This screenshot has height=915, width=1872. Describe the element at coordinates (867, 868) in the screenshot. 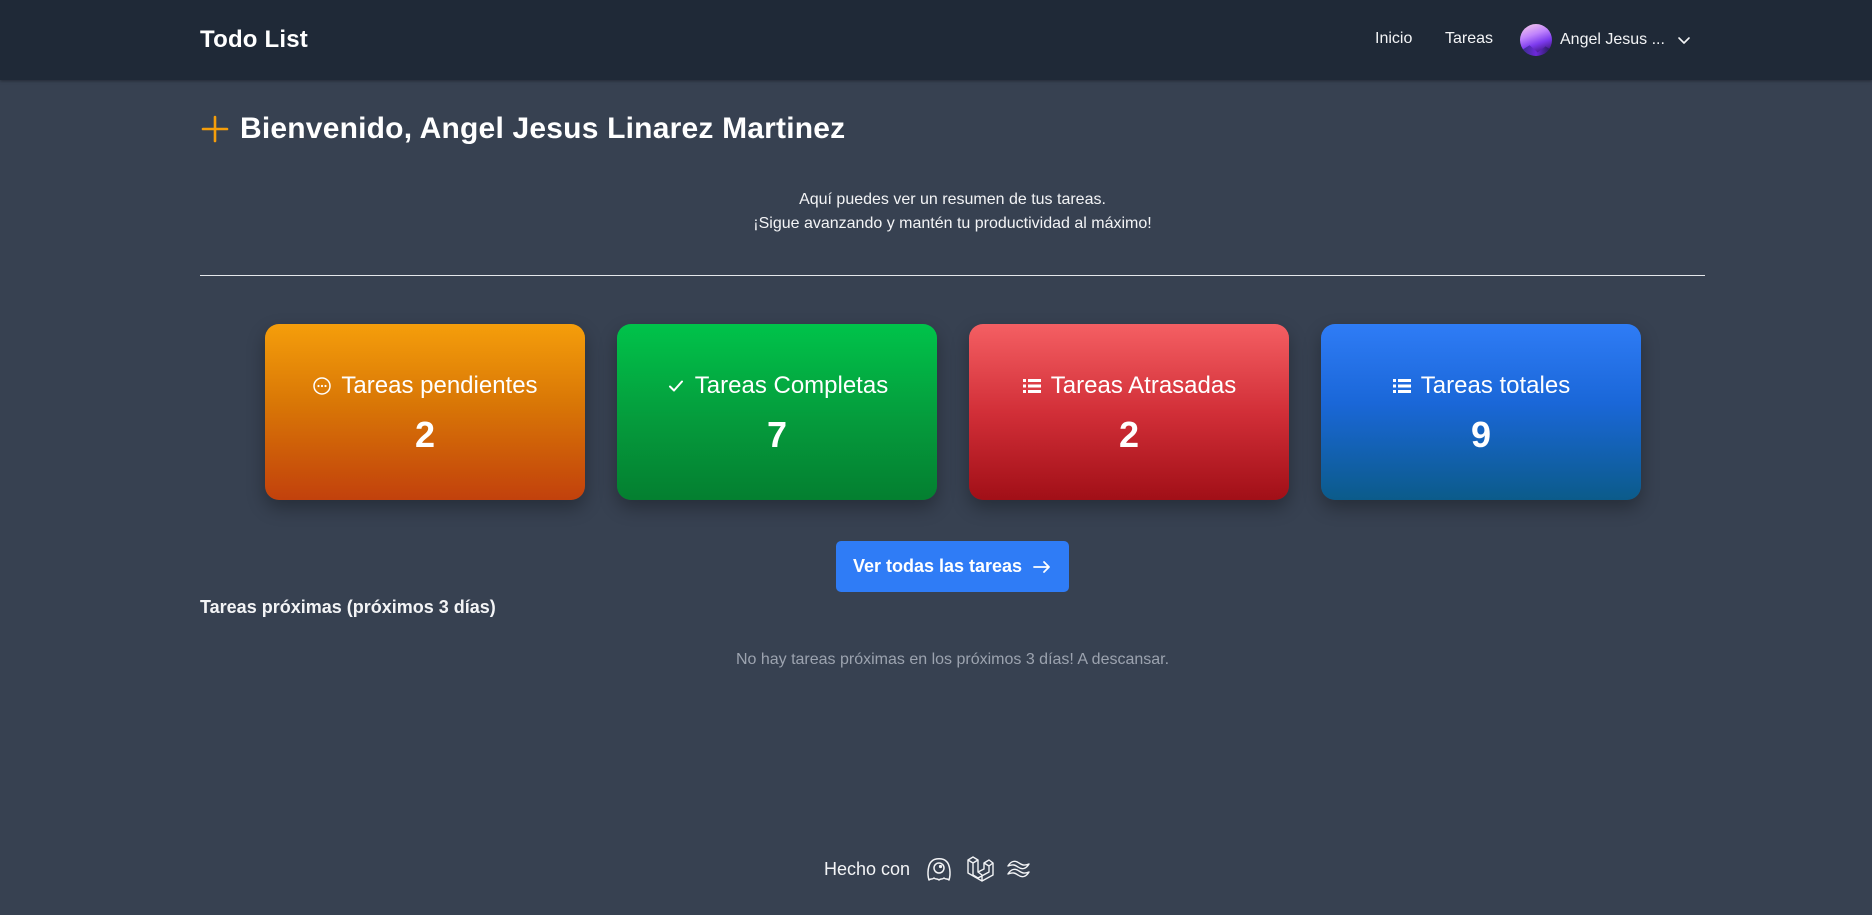

I see `footer-text: Hecho con` at that location.